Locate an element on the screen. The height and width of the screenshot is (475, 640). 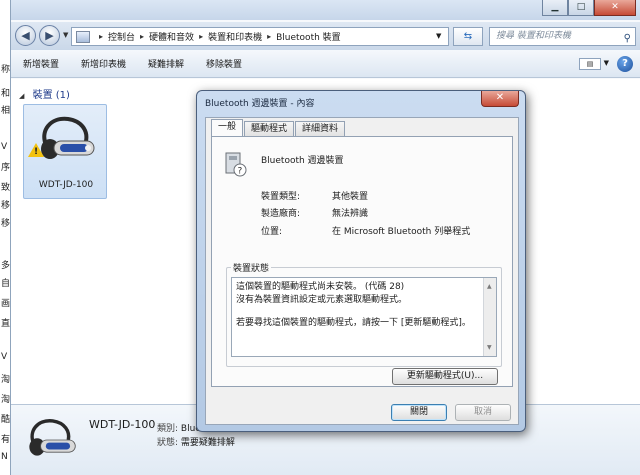
dialog-close-button: ✕ is located at coordinates (500, 99).